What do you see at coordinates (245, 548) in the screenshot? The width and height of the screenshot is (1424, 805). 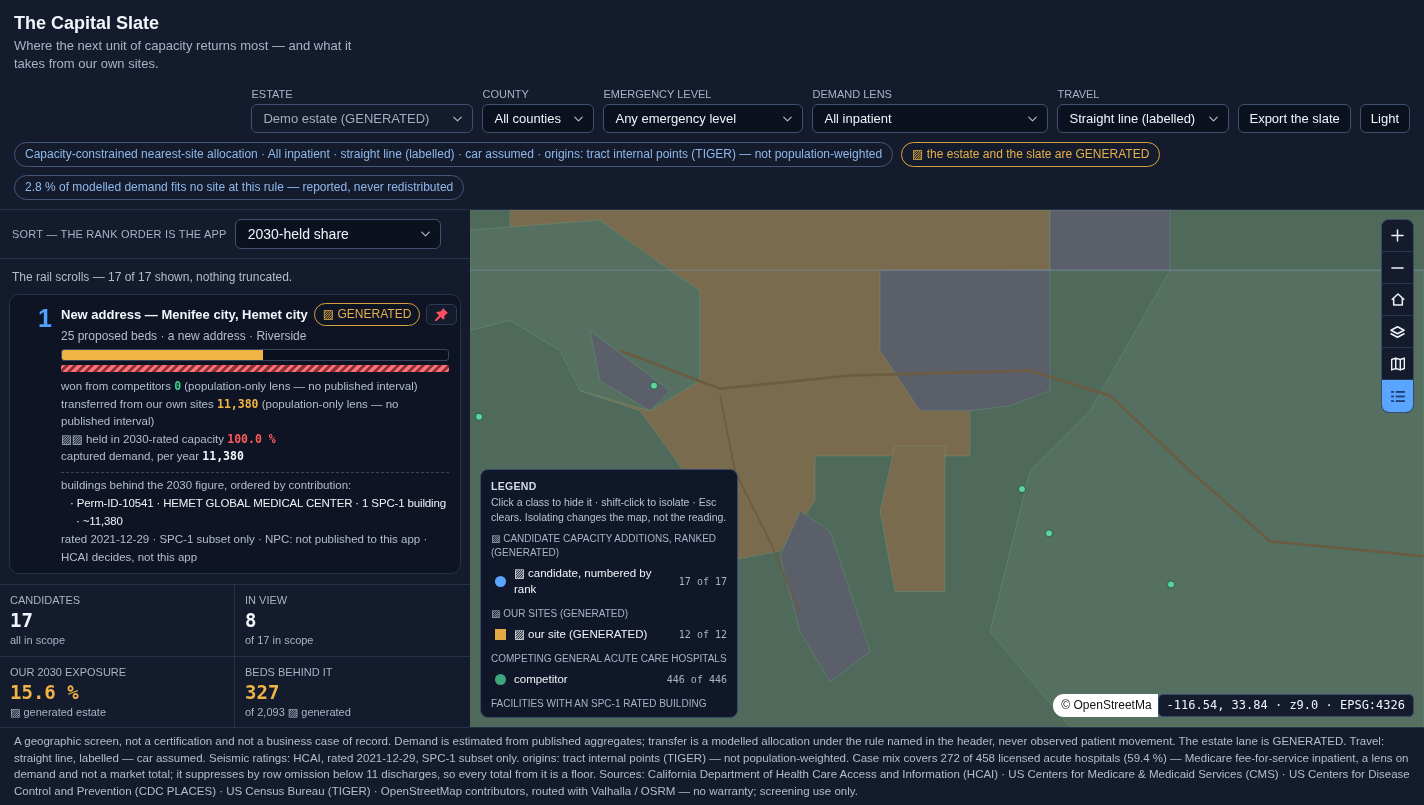 I see `rating-note: rated 2021-12-29 · SPC-1 subset only · NPC: not published to this app · HCAI decides, not this app` at bounding box center [245, 548].